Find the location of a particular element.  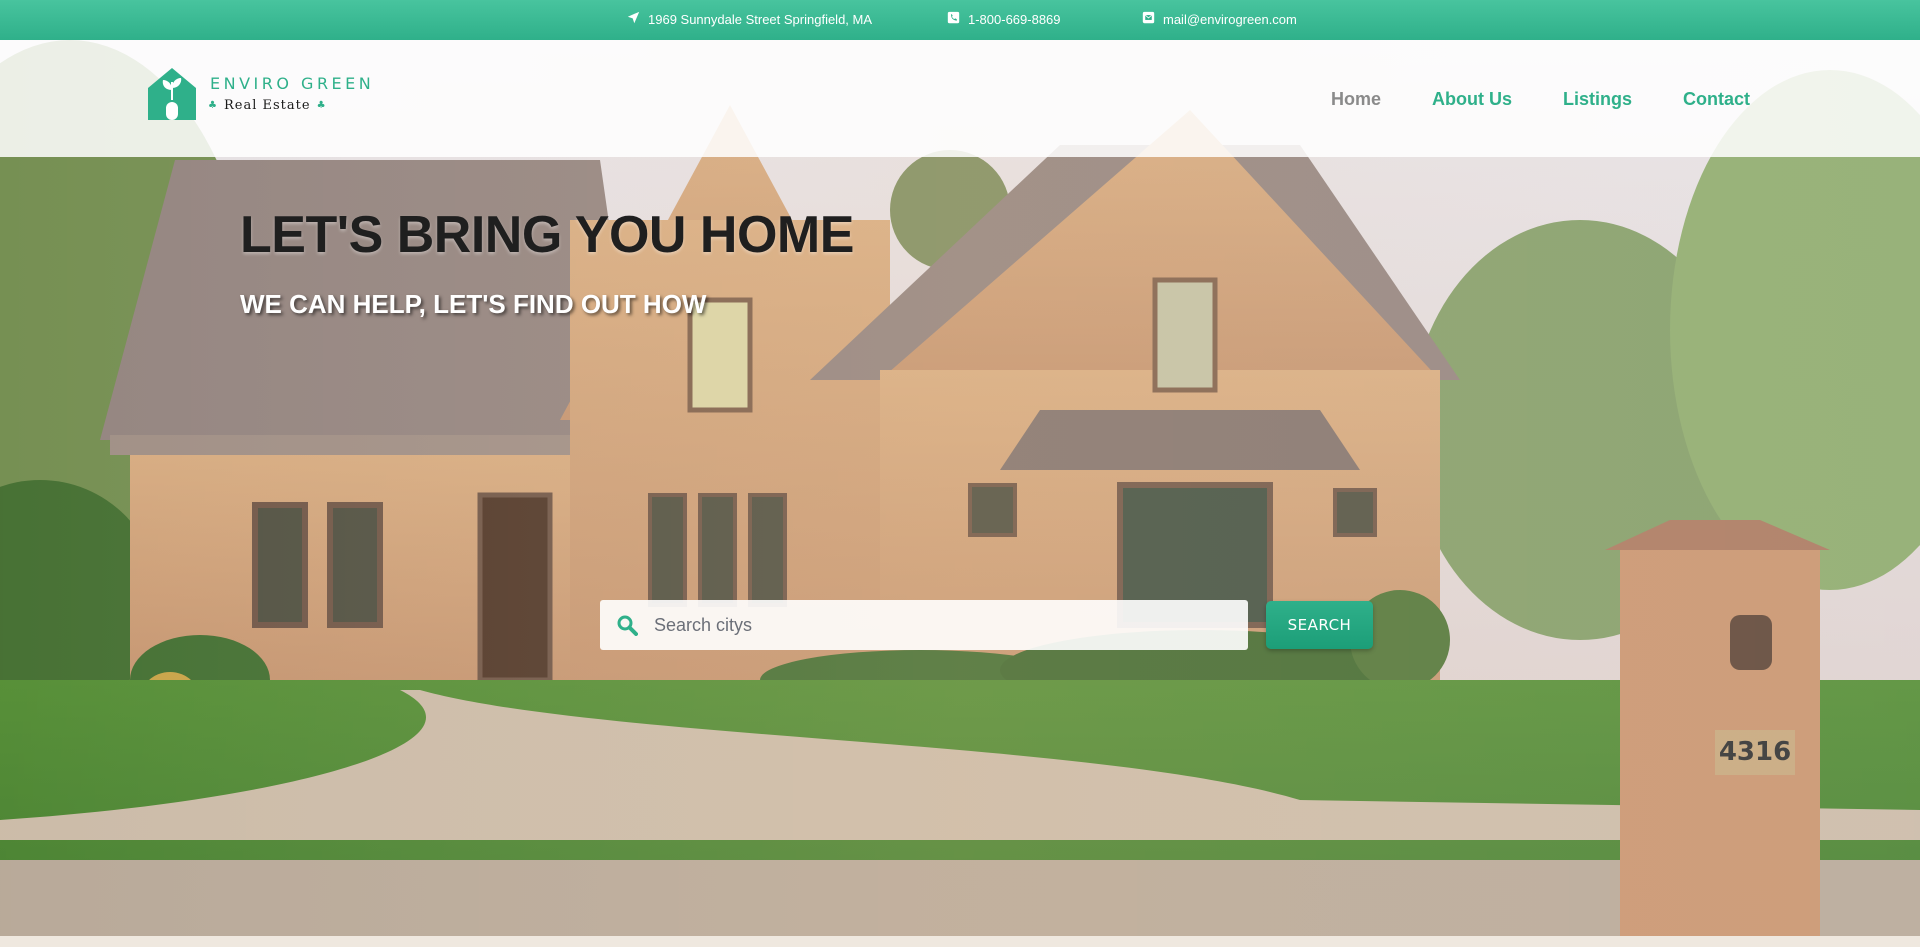

envelope-square-icon is located at coordinates (1148, 19).